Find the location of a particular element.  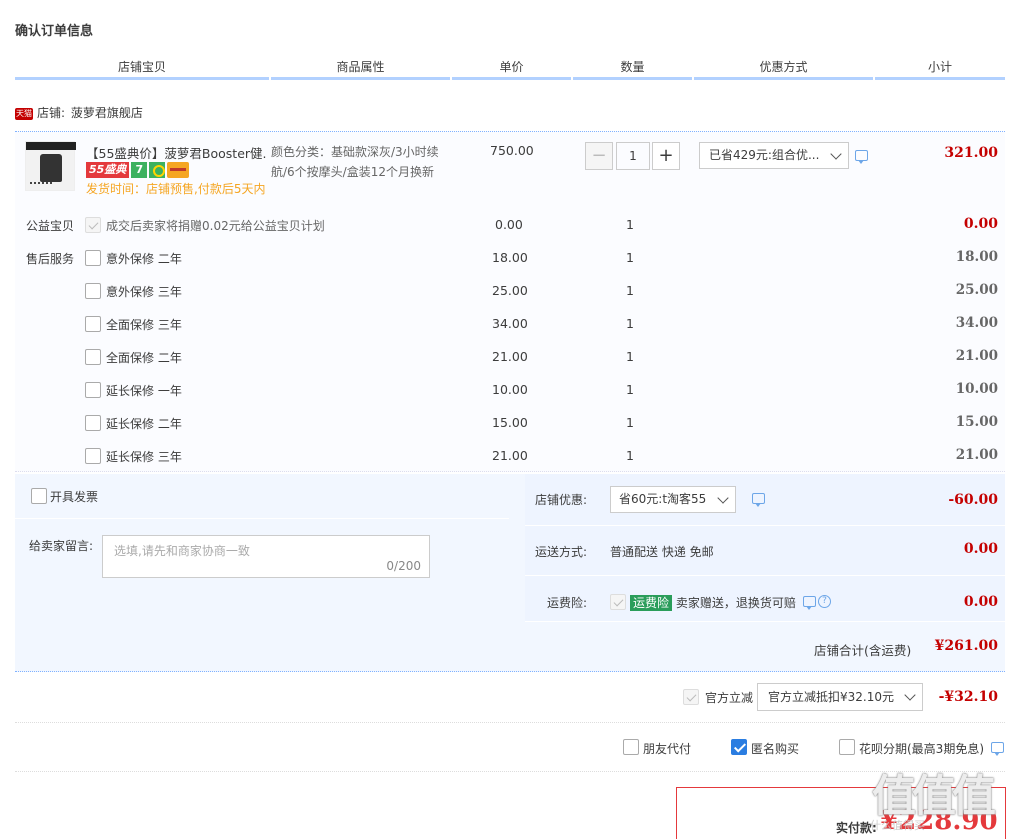

badge-card-icon is located at coordinates (178, 170).